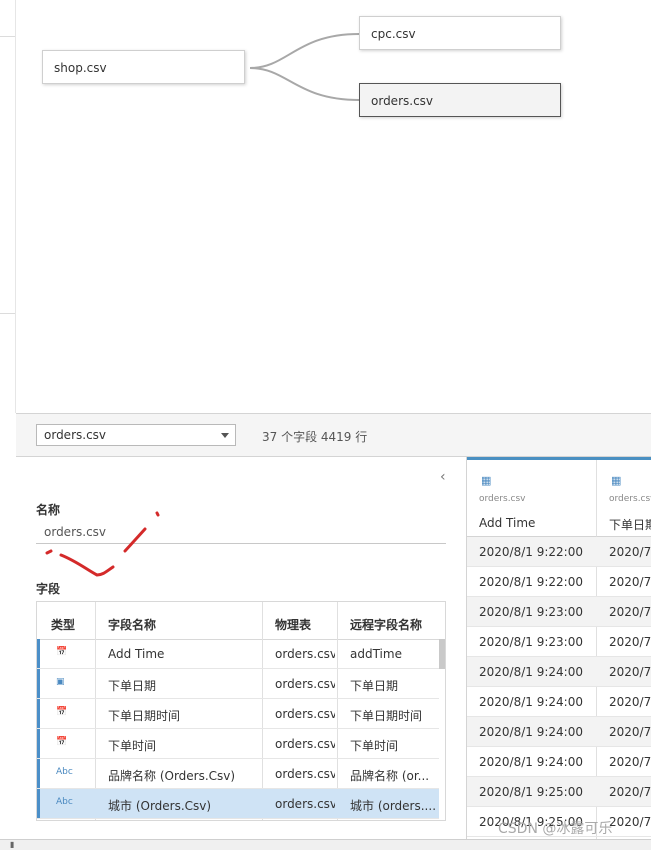 The width and height of the screenshot is (651, 850). I want to click on sheet-tab-icon: ▮, so click(12, 844).